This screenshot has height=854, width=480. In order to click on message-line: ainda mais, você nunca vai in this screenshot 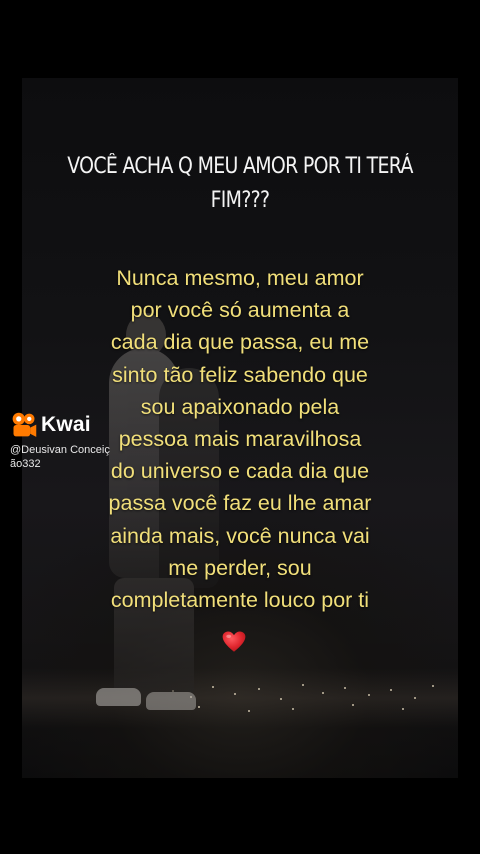, I will do `click(240, 535)`.